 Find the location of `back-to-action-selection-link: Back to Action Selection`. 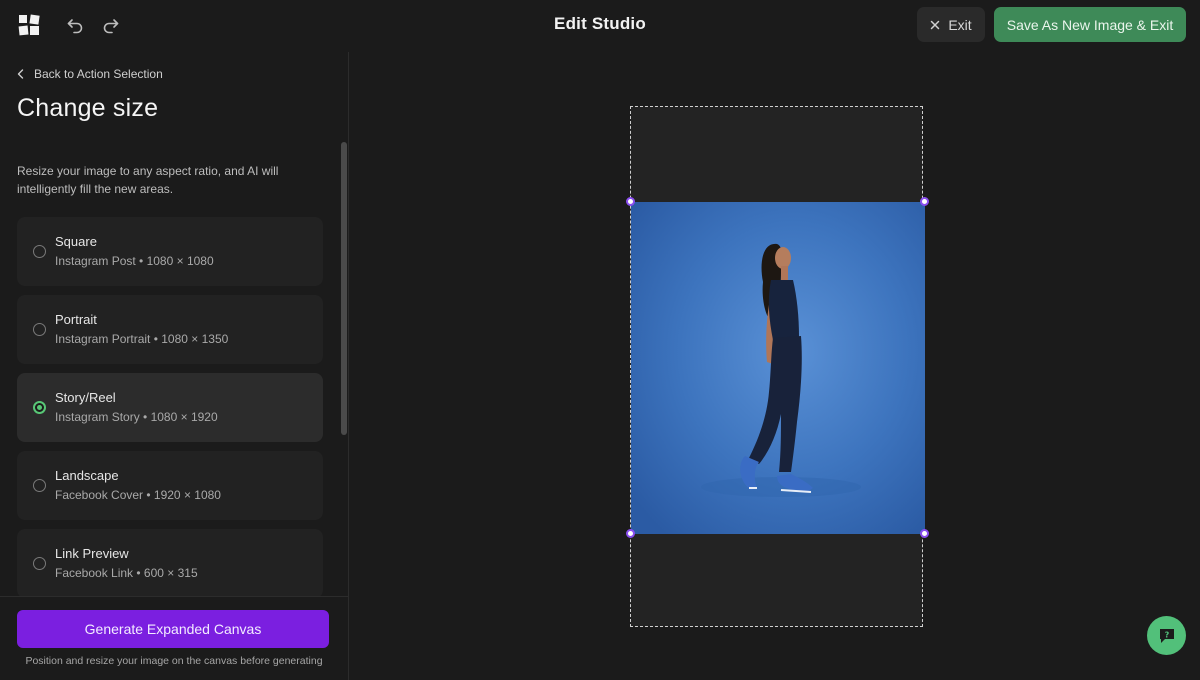

back-to-action-selection-link: Back to Action Selection is located at coordinates (90, 74).